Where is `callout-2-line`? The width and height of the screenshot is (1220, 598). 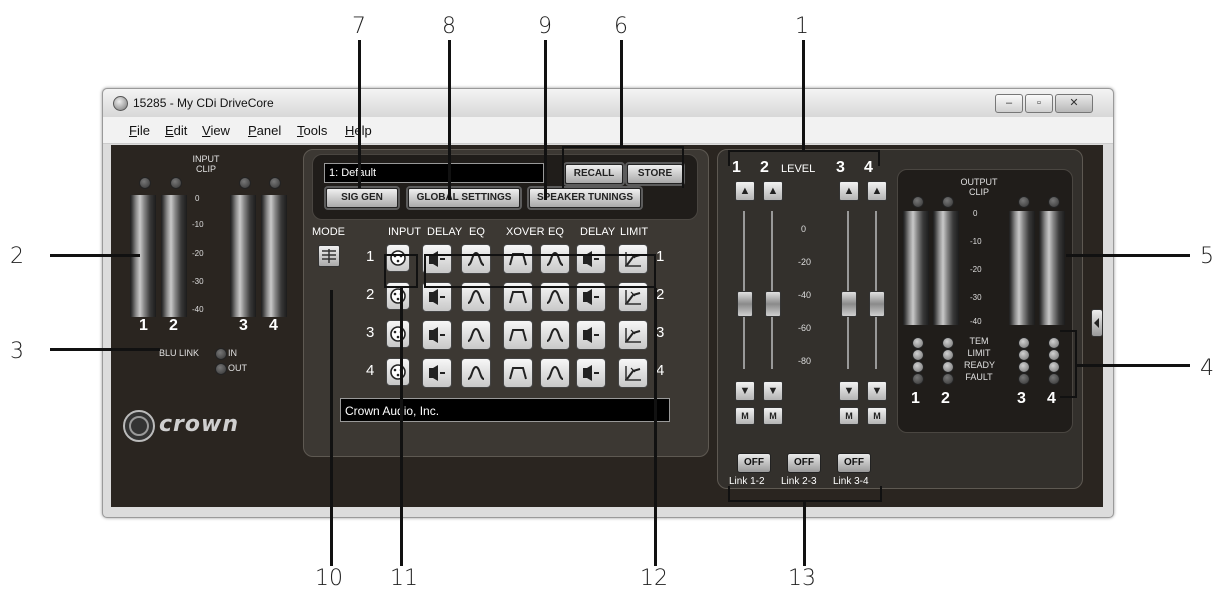
callout-2-line is located at coordinates (95, 255).